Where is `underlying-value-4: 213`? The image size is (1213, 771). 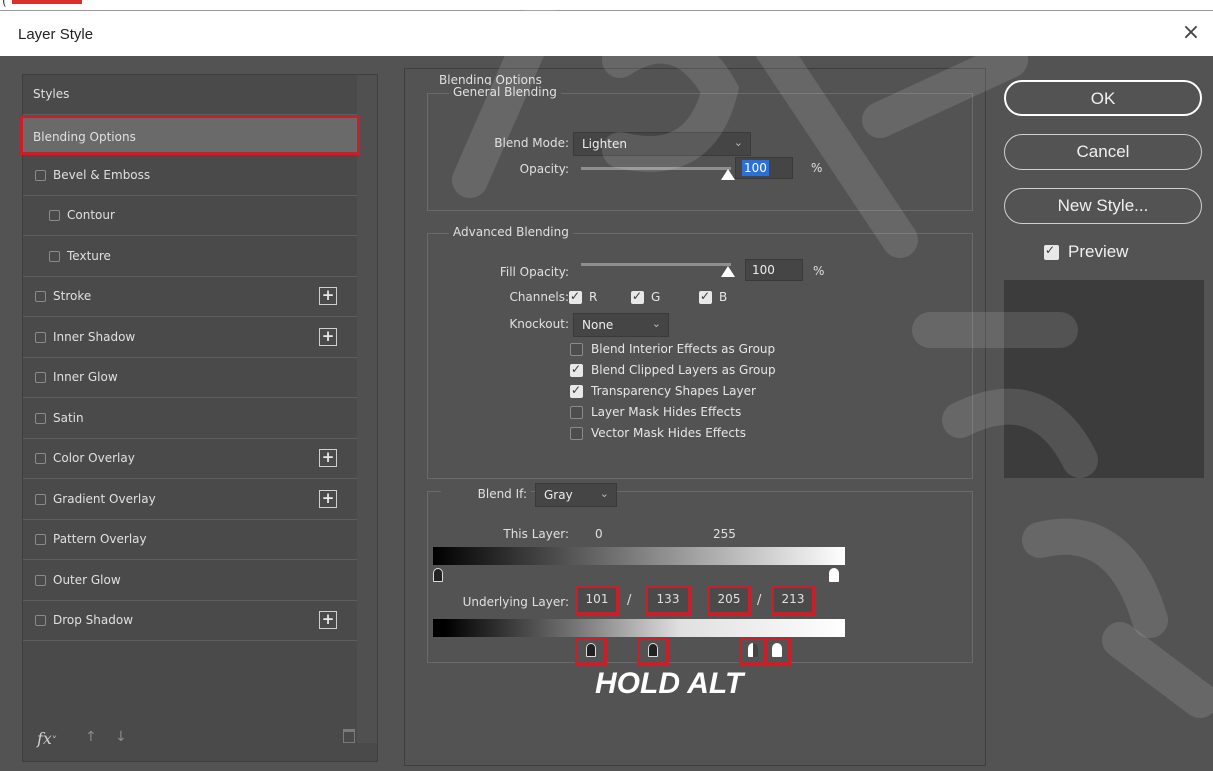
underlying-value-4: 213 is located at coordinates (793, 600).